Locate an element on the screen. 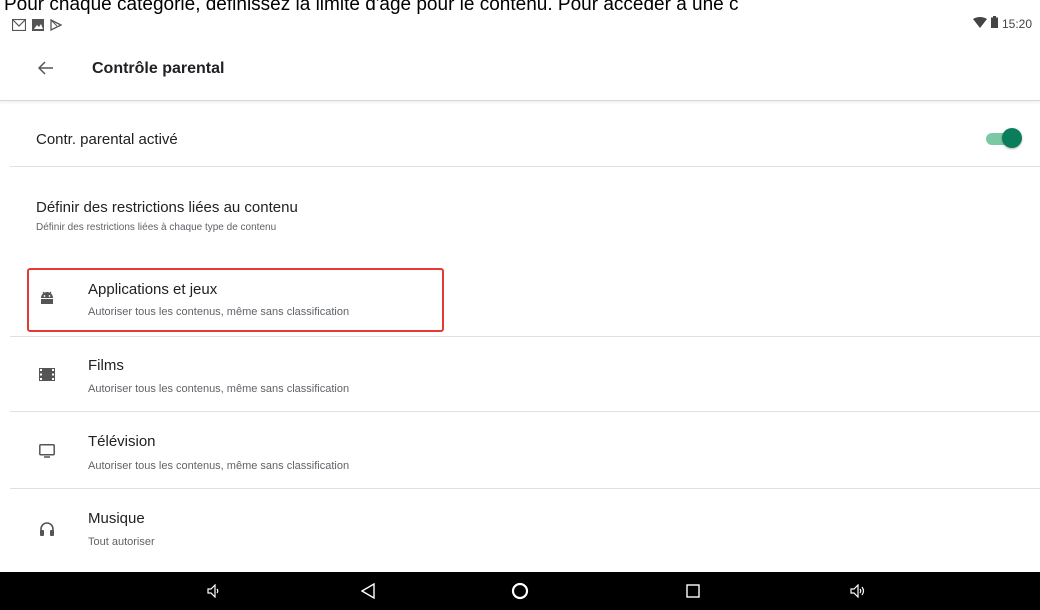  status-bar: 15:20 is located at coordinates (520, 25).